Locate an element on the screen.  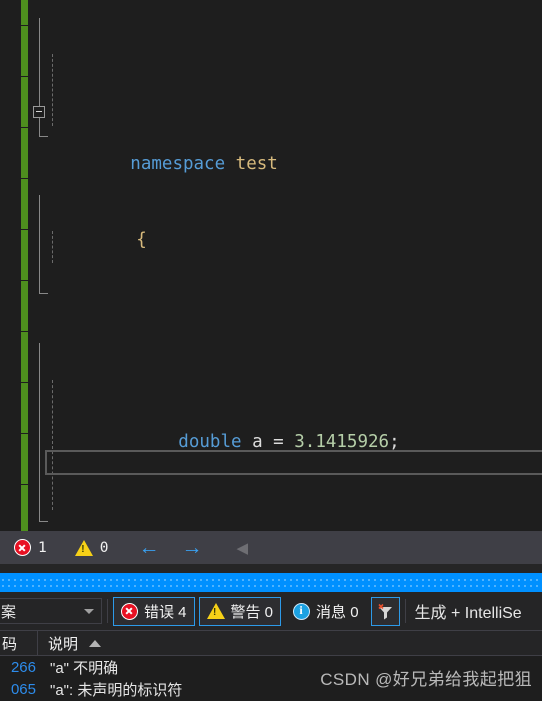
error-count-group: 1 is located at coordinates (30, 547).